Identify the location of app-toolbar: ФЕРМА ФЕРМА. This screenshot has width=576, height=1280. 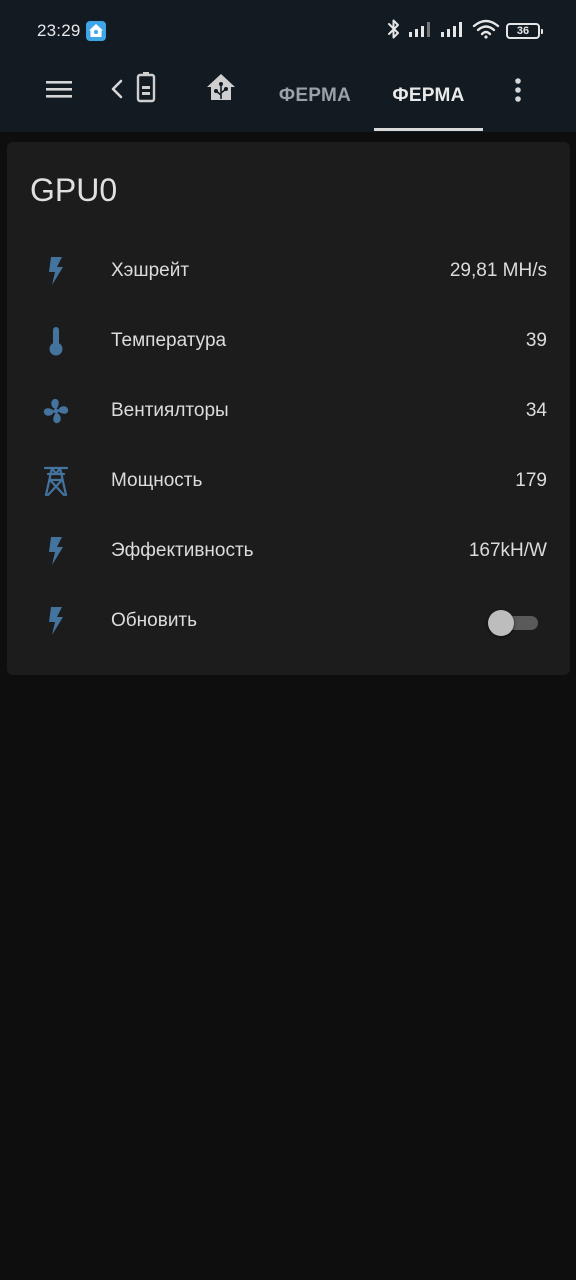
(288, 97).